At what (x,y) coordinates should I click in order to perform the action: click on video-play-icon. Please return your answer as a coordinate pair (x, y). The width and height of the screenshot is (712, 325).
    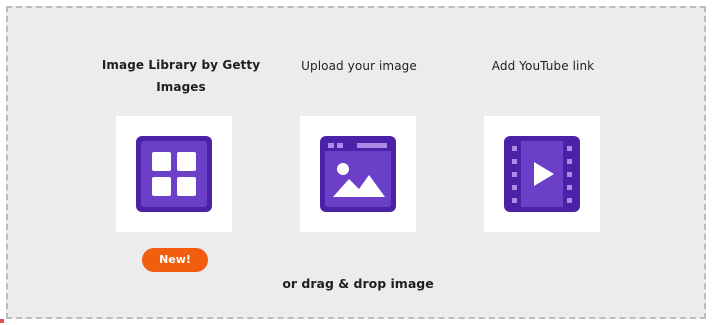
    Looking at the image, I should click on (542, 174).